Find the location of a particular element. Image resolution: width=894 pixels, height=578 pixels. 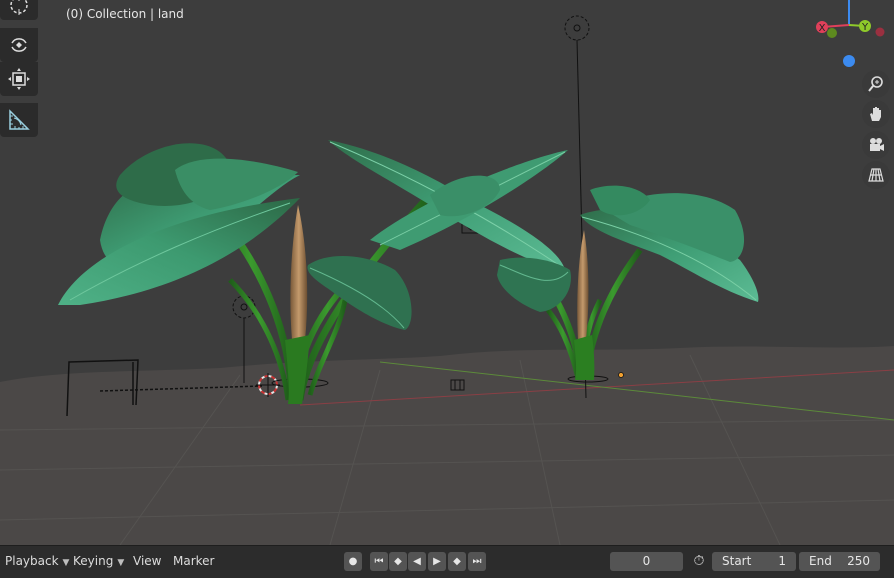

play-reverse-button: ◀ is located at coordinates (417, 561).